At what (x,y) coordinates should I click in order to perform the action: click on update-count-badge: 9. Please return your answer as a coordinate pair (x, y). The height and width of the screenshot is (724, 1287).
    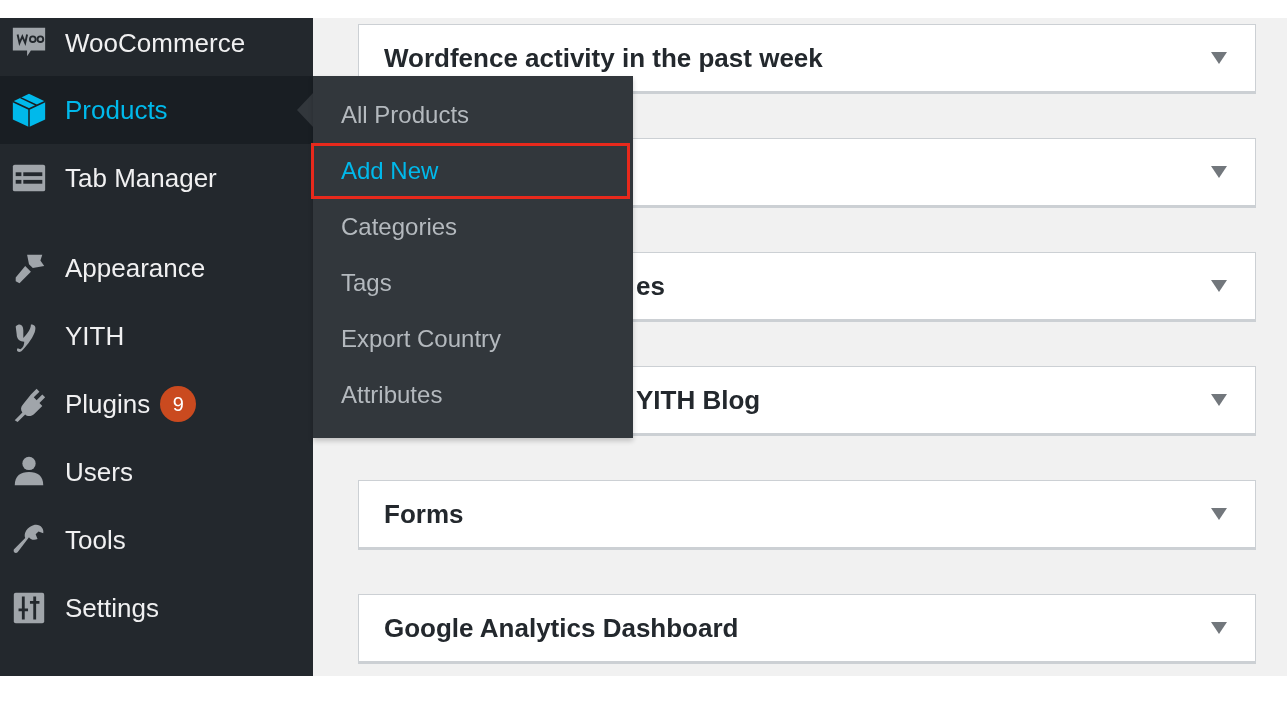
    Looking at the image, I should click on (178, 404).